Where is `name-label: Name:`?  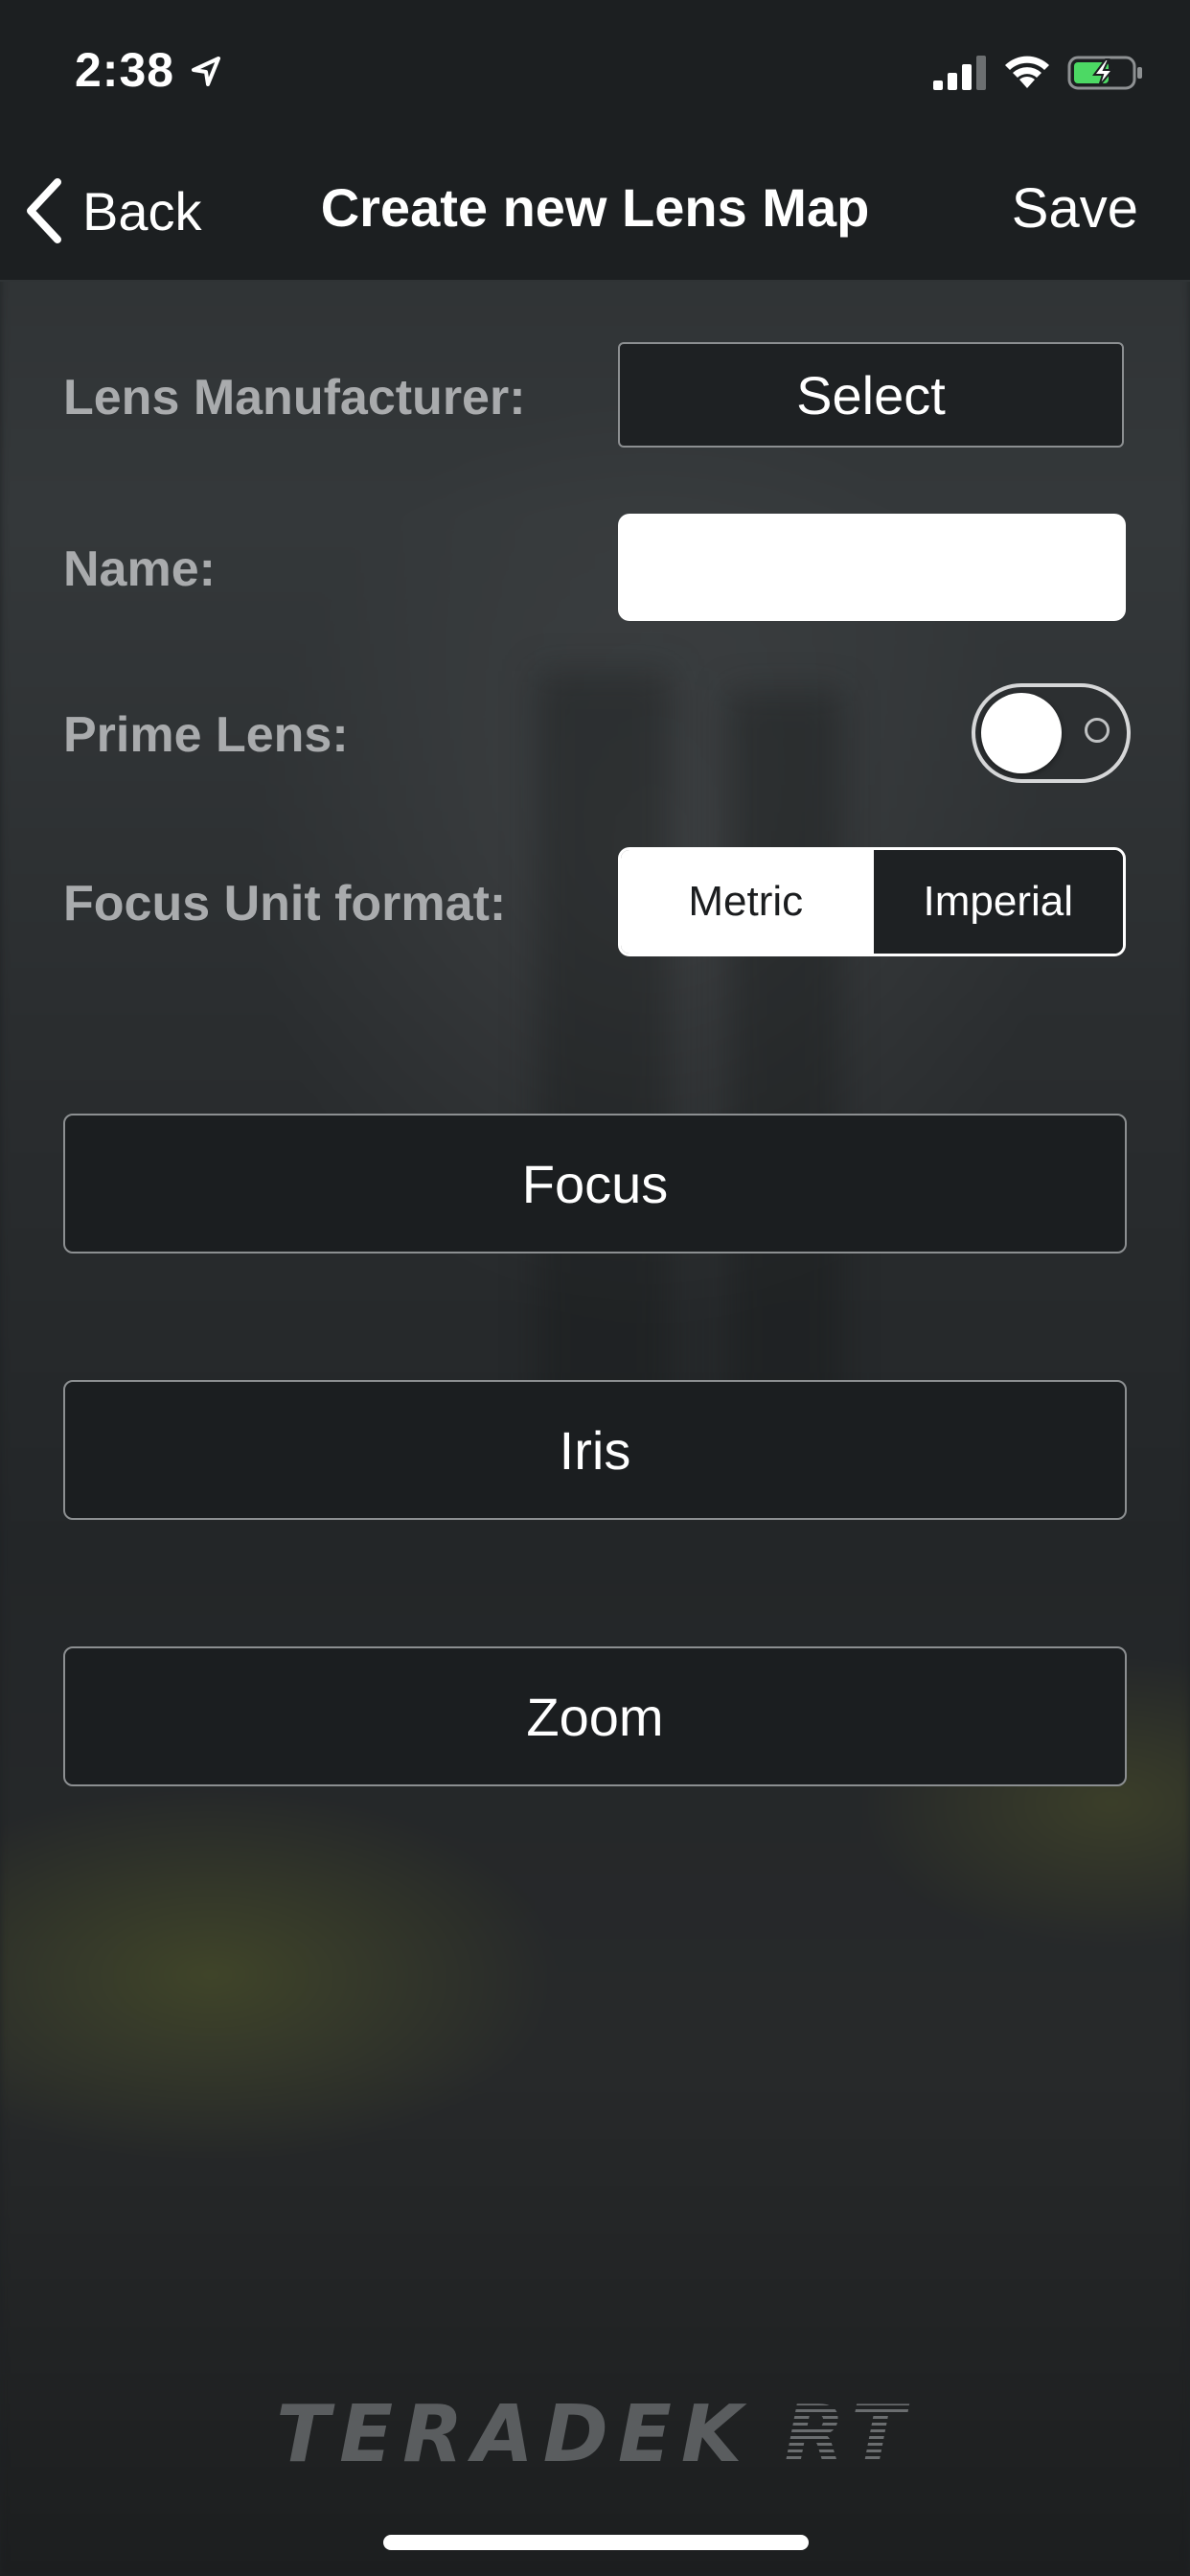 name-label: Name: is located at coordinates (140, 569).